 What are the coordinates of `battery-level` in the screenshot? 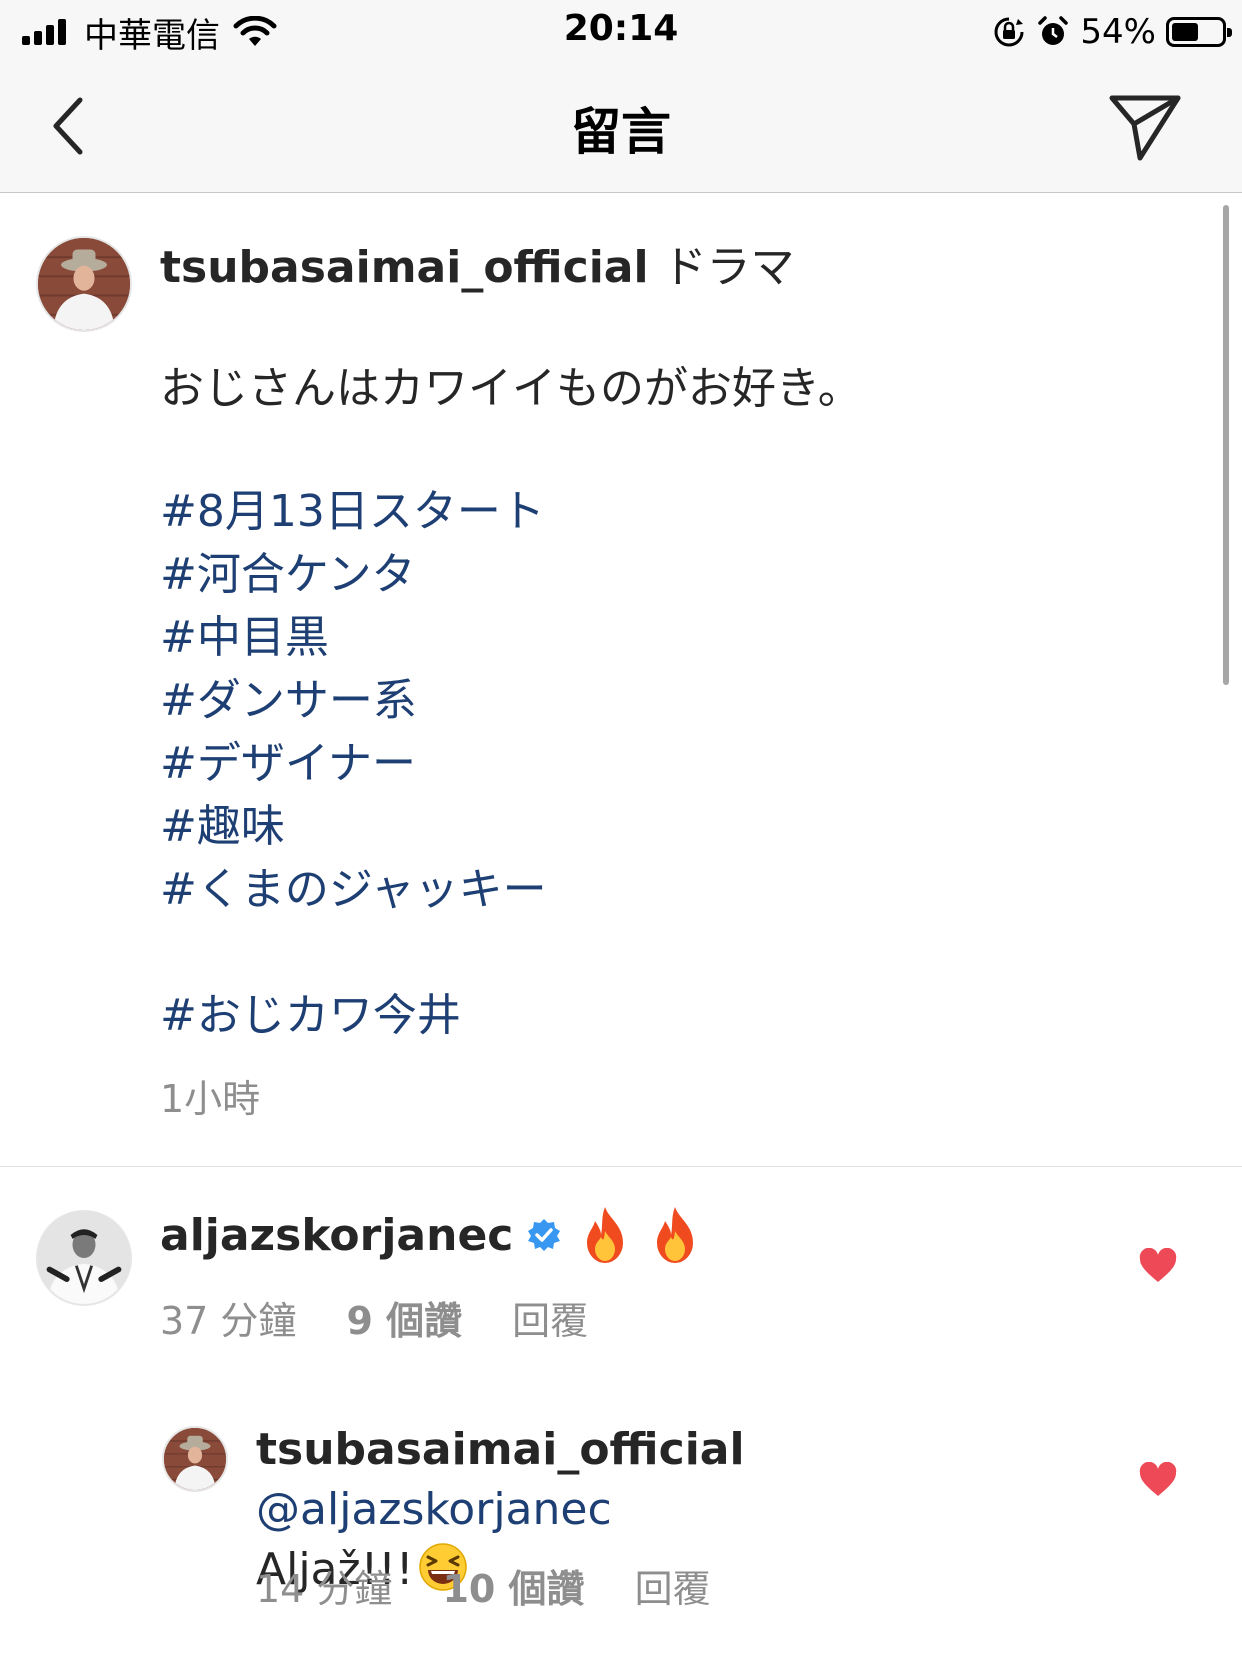 It's located at (1185, 32).